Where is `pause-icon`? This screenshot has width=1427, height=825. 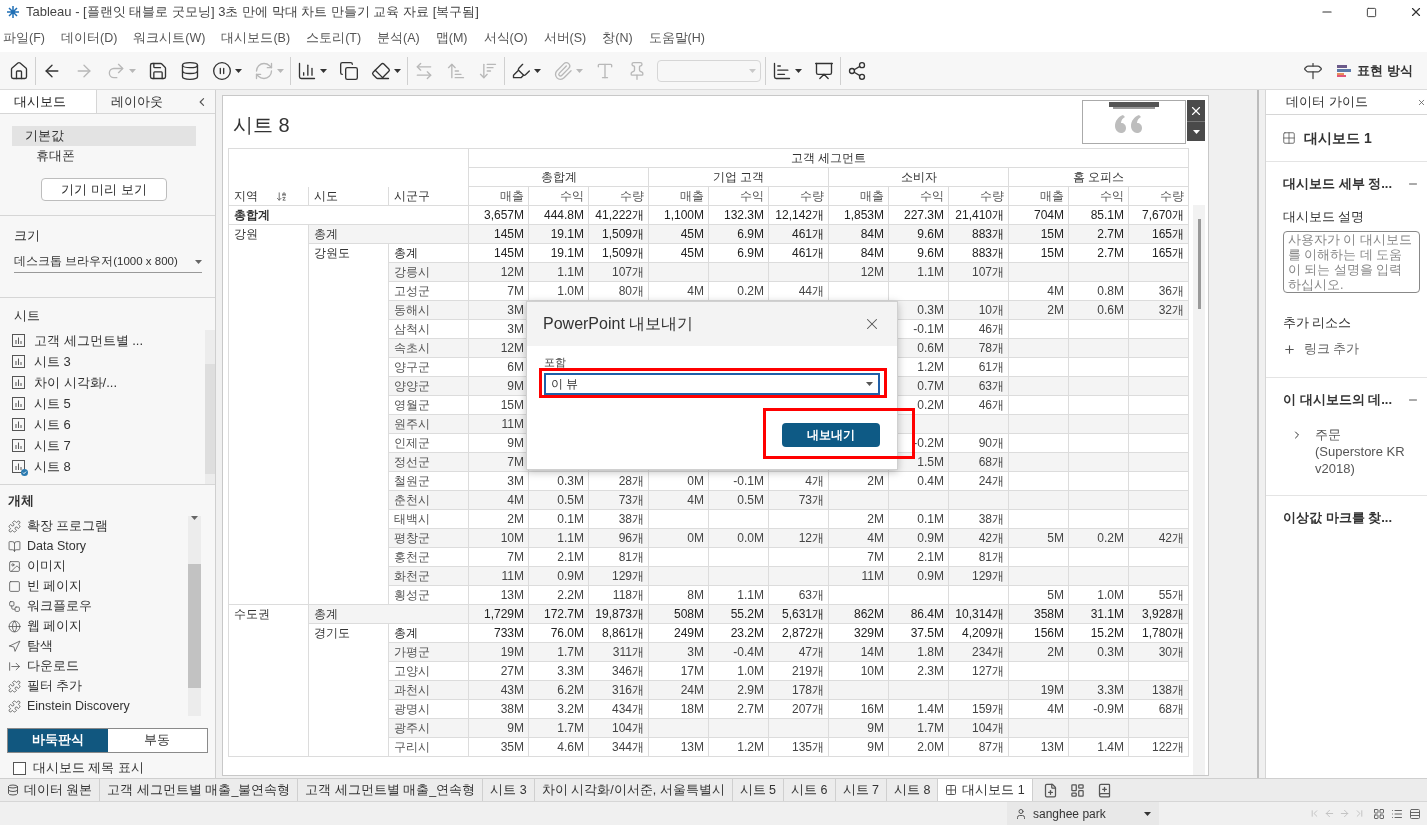
pause-icon is located at coordinates (222, 70).